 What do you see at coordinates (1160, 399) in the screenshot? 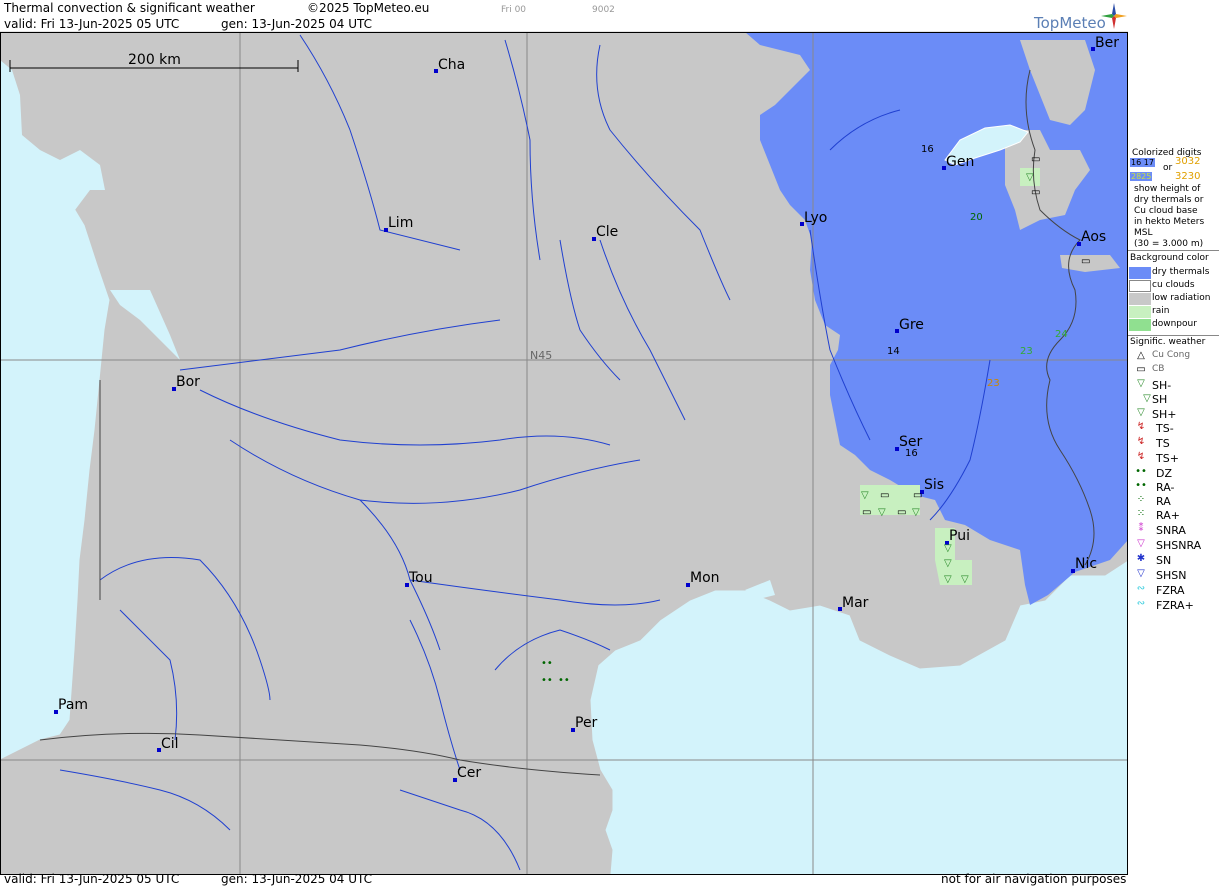
I see `legend-sig-item: SH` at bounding box center [1160, 399].